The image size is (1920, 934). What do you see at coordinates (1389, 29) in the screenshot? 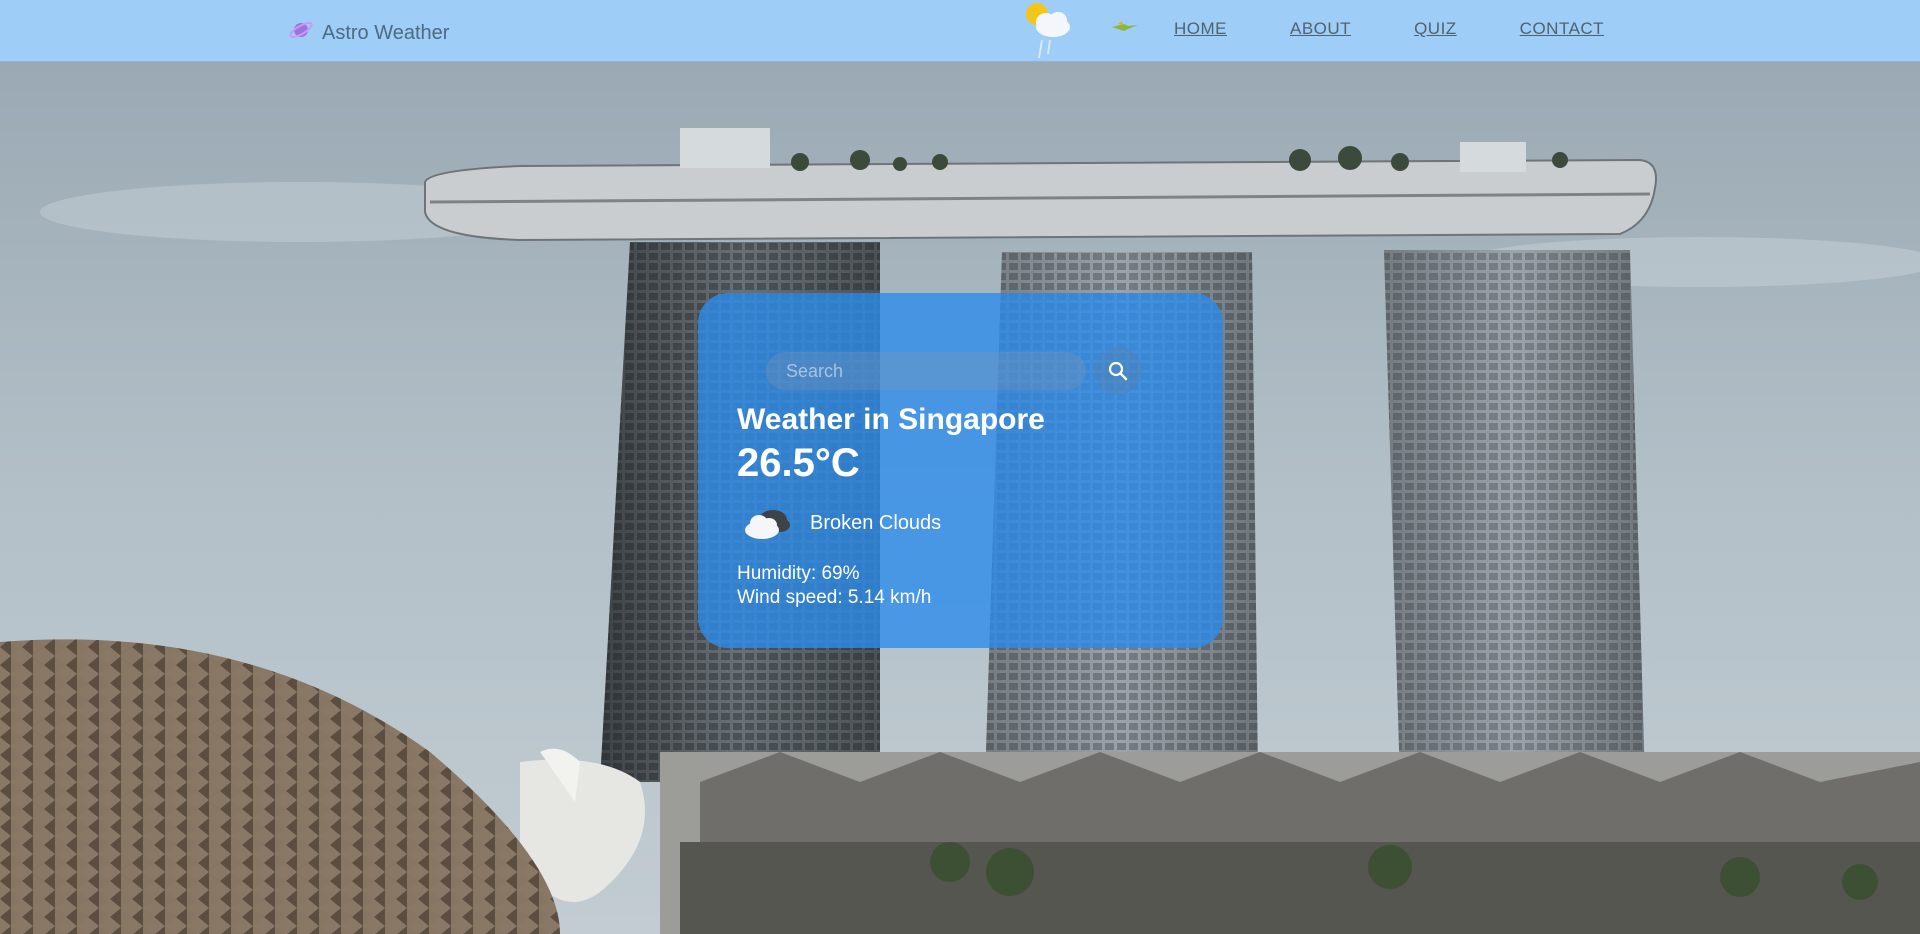
I see `nav-links: HOME ABOUT QUIZ CONTACT` at bounding box center [1389, 29].